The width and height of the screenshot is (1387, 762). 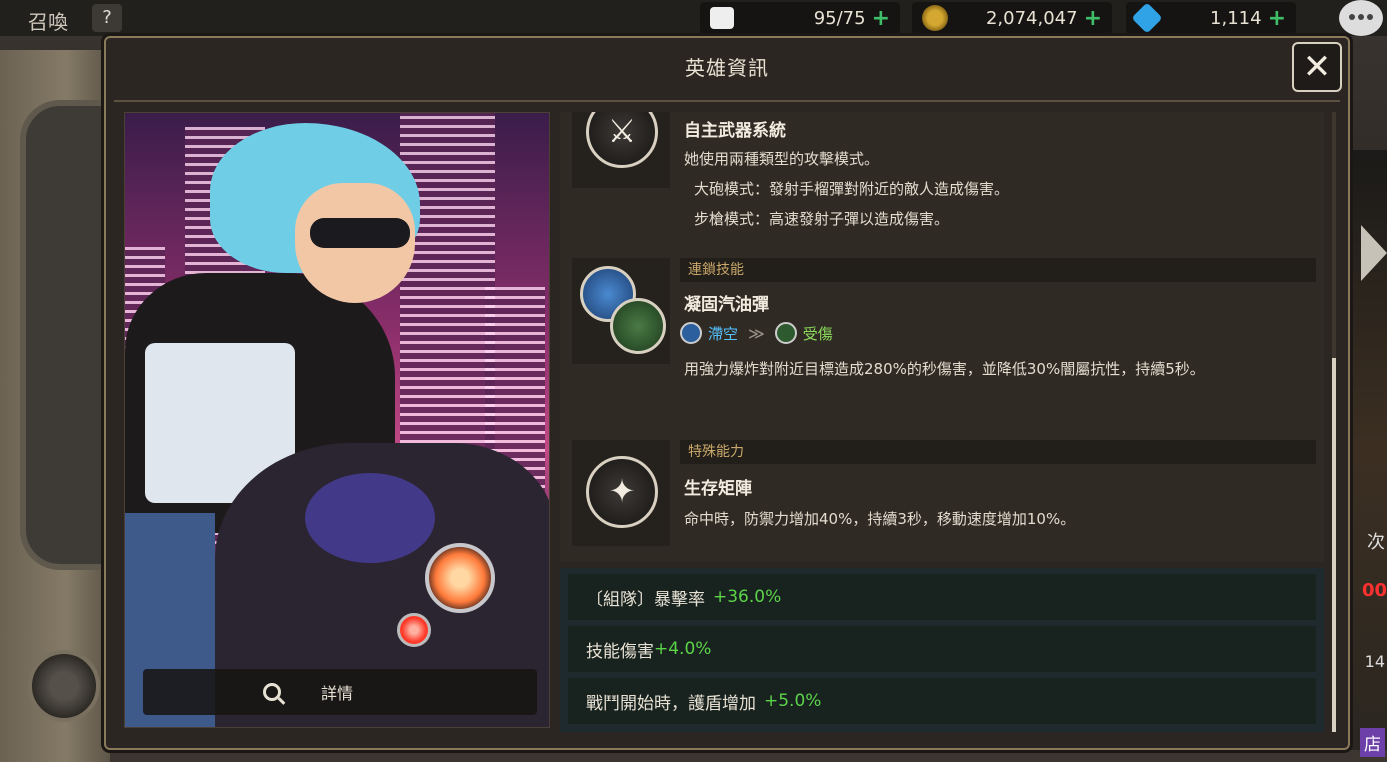 I want to click on shop-button: 店, so click(x=1372, y=742).